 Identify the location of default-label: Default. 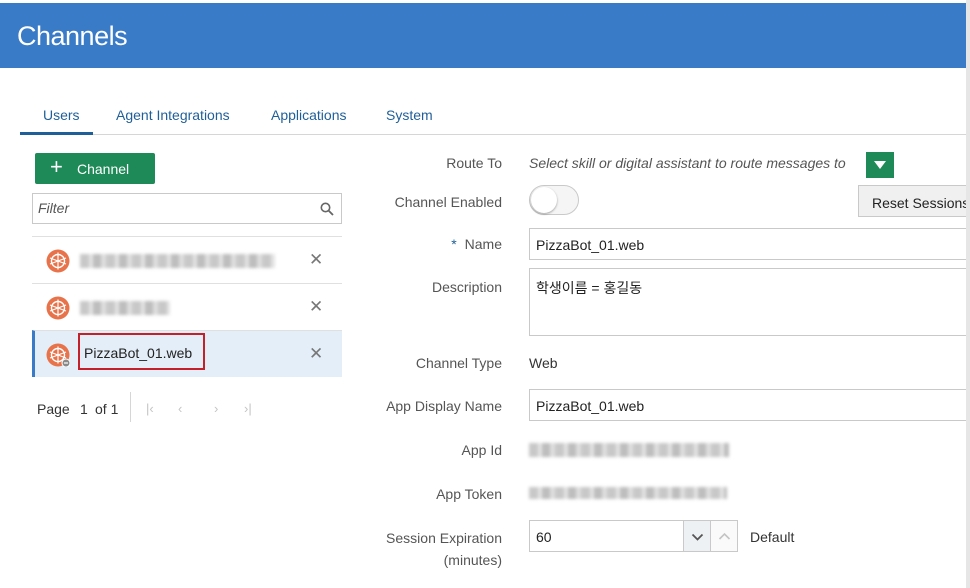
(772, 537).